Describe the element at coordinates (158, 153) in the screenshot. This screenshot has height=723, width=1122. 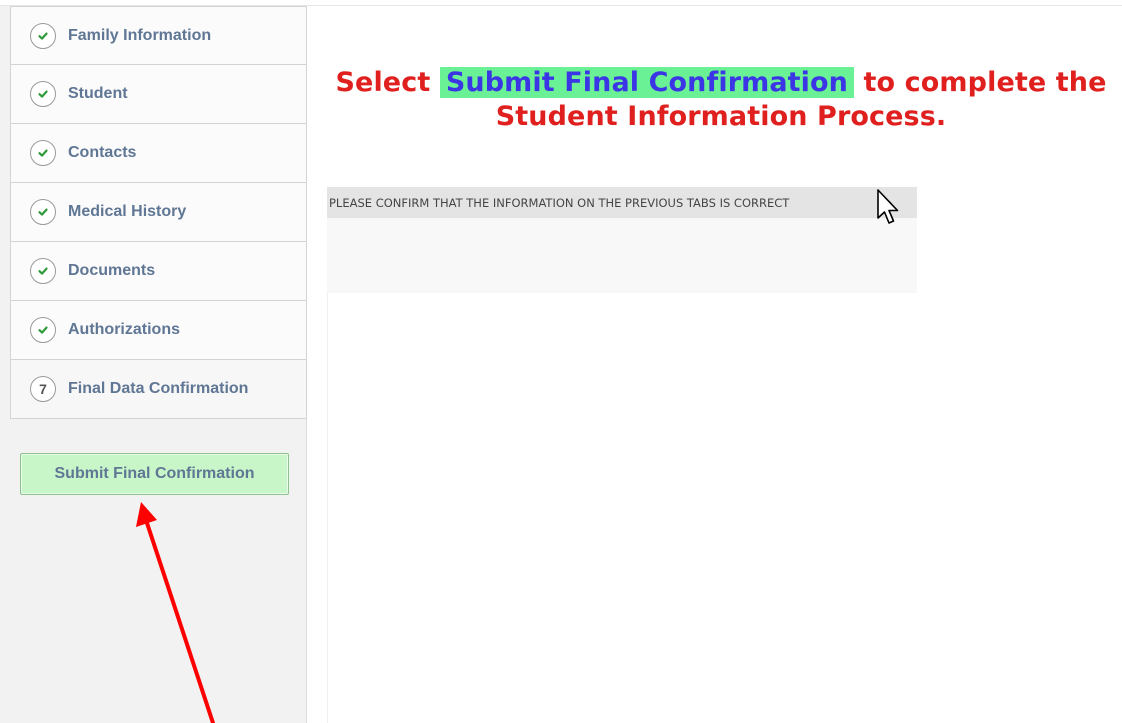
I see `step-contacts: Contacts` at that location.